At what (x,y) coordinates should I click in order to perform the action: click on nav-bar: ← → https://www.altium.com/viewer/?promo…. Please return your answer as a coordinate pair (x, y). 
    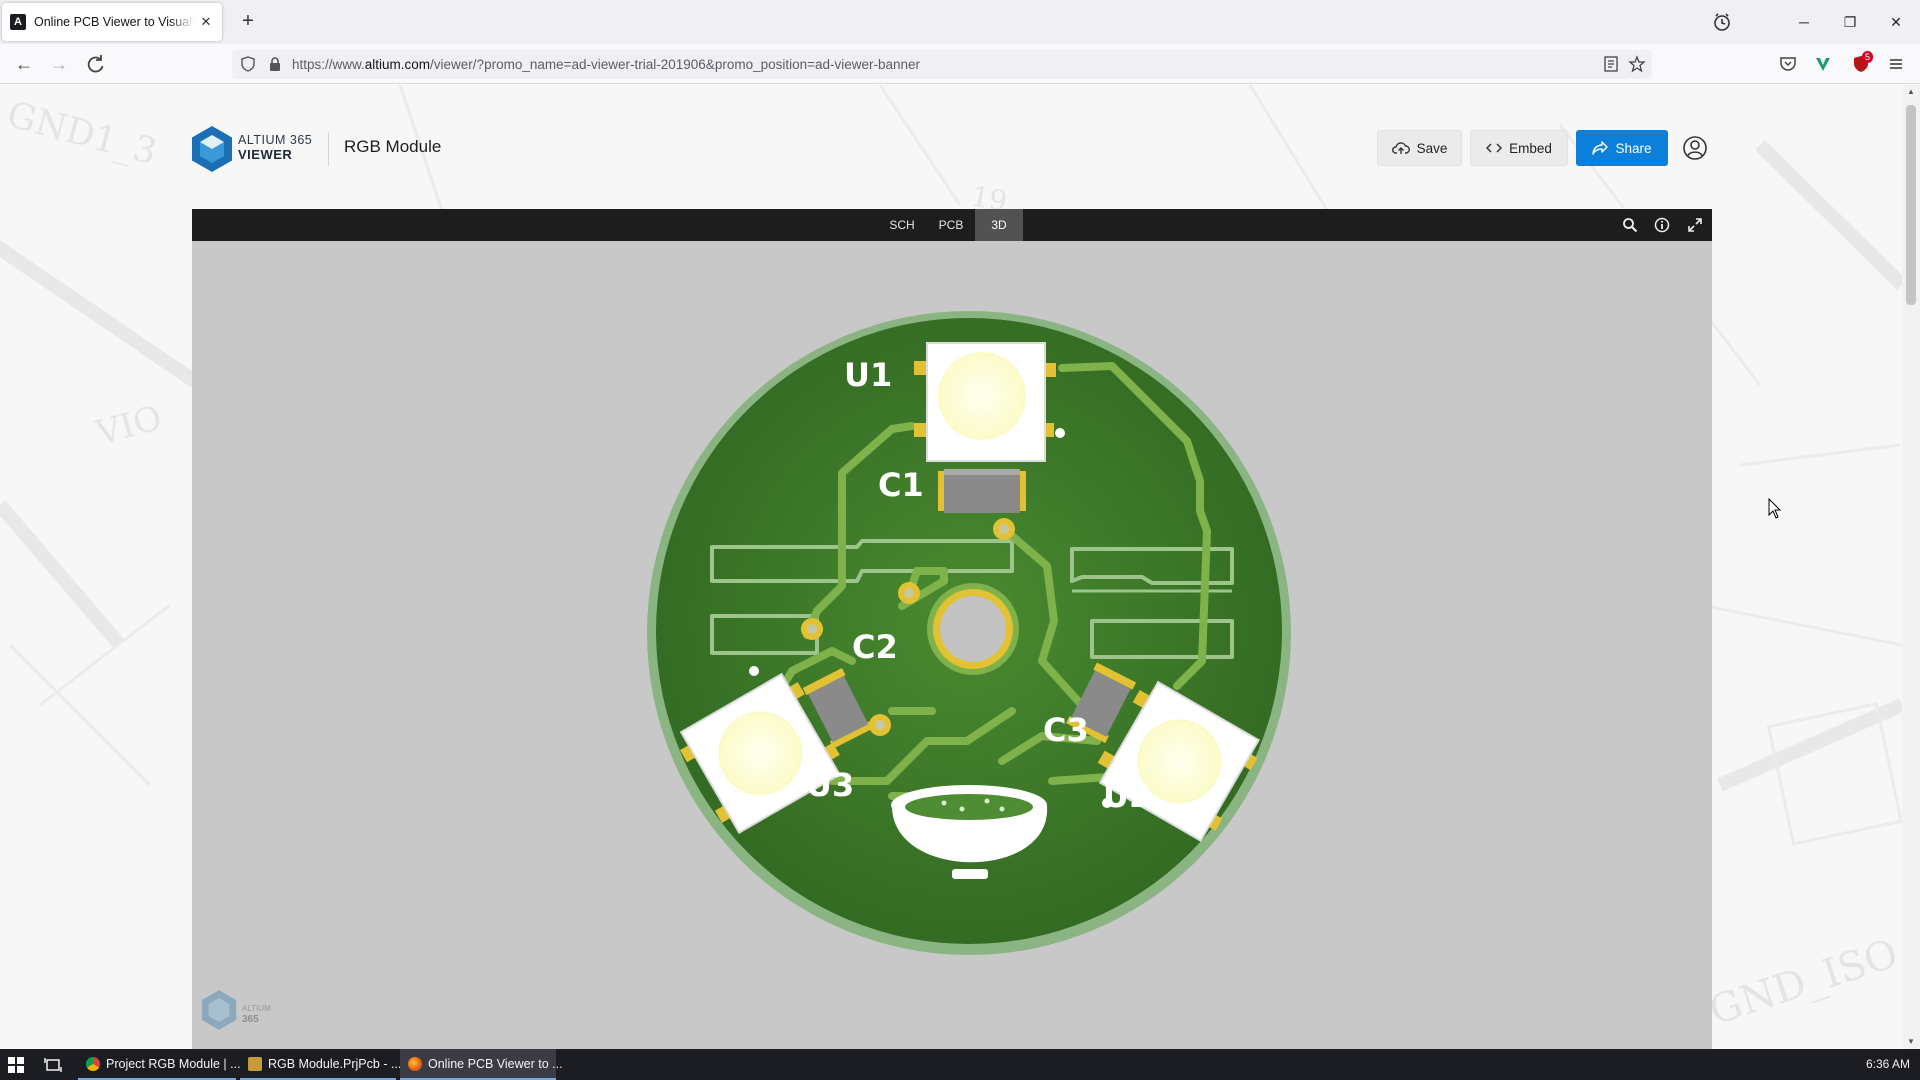
    Looking at the image, I should click on (960, 64).